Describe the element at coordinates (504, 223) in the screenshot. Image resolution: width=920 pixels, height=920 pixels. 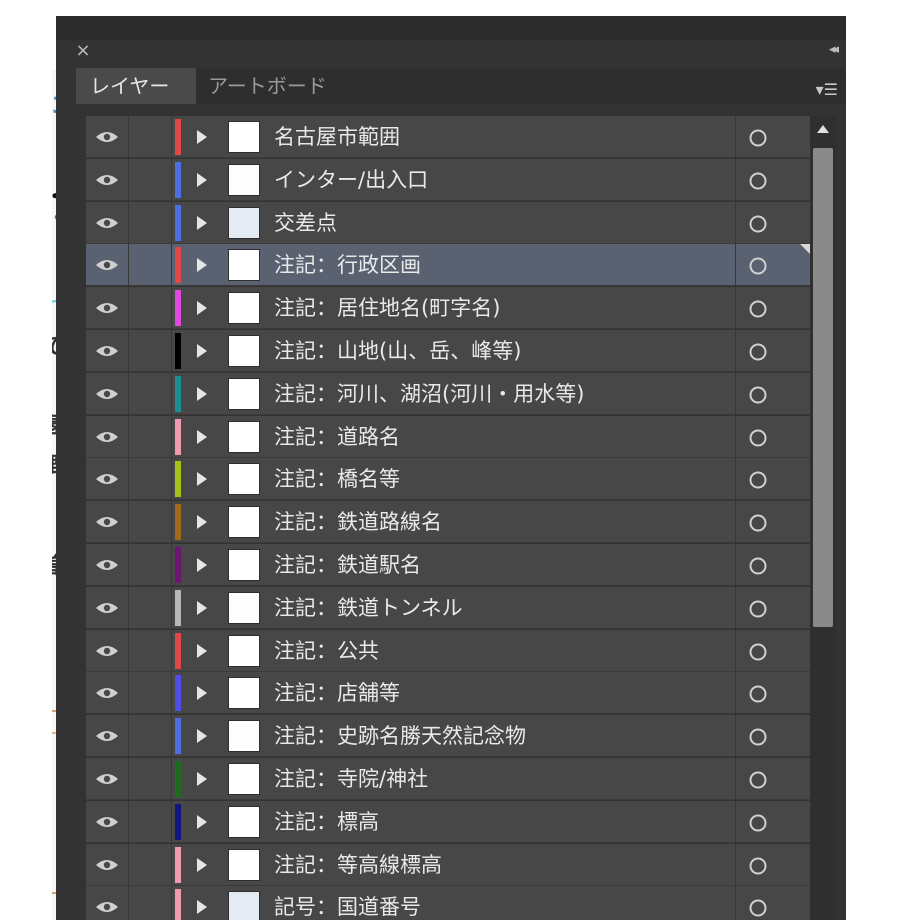
I see `layer-name: 交差点` at that location.